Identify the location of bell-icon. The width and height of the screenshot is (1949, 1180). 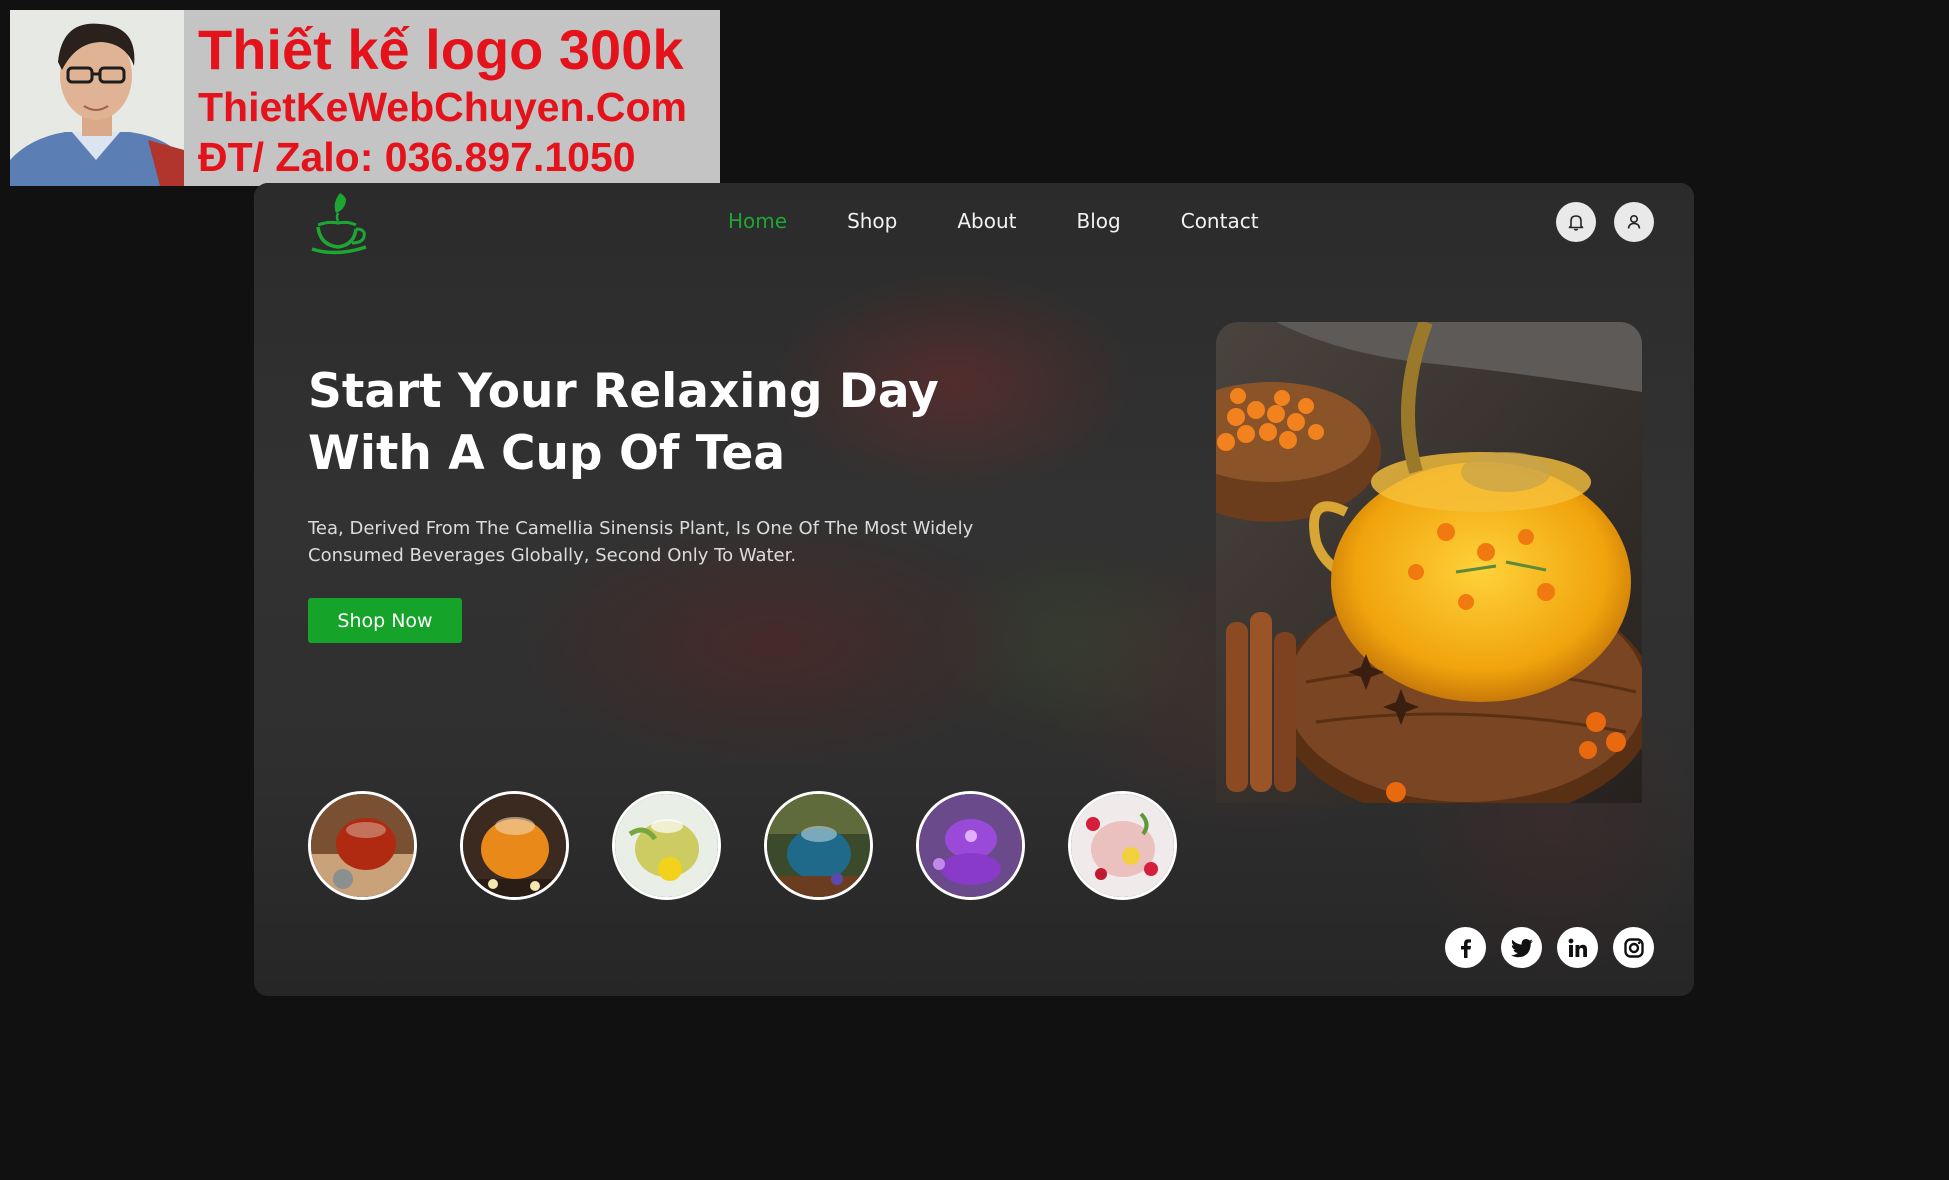
(1576, 223).